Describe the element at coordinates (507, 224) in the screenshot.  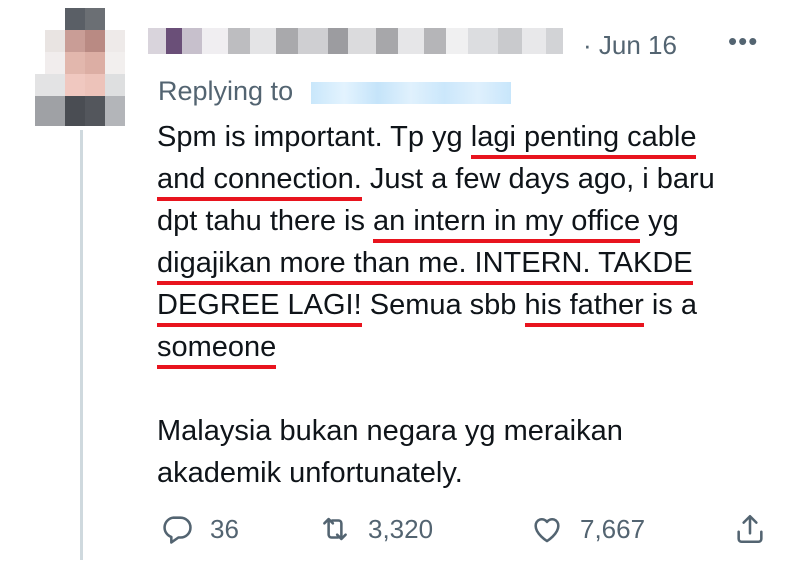
I see `red-underlined-text: an intern in my office` at that location.